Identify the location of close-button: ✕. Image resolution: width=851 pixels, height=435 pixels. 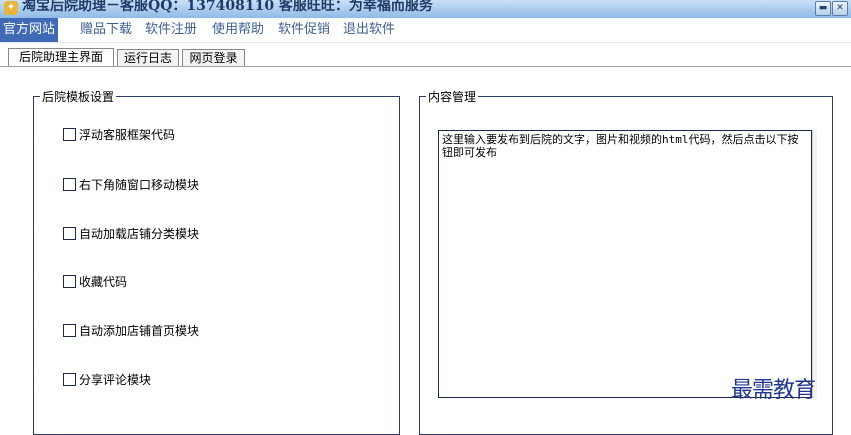
(840, 8).